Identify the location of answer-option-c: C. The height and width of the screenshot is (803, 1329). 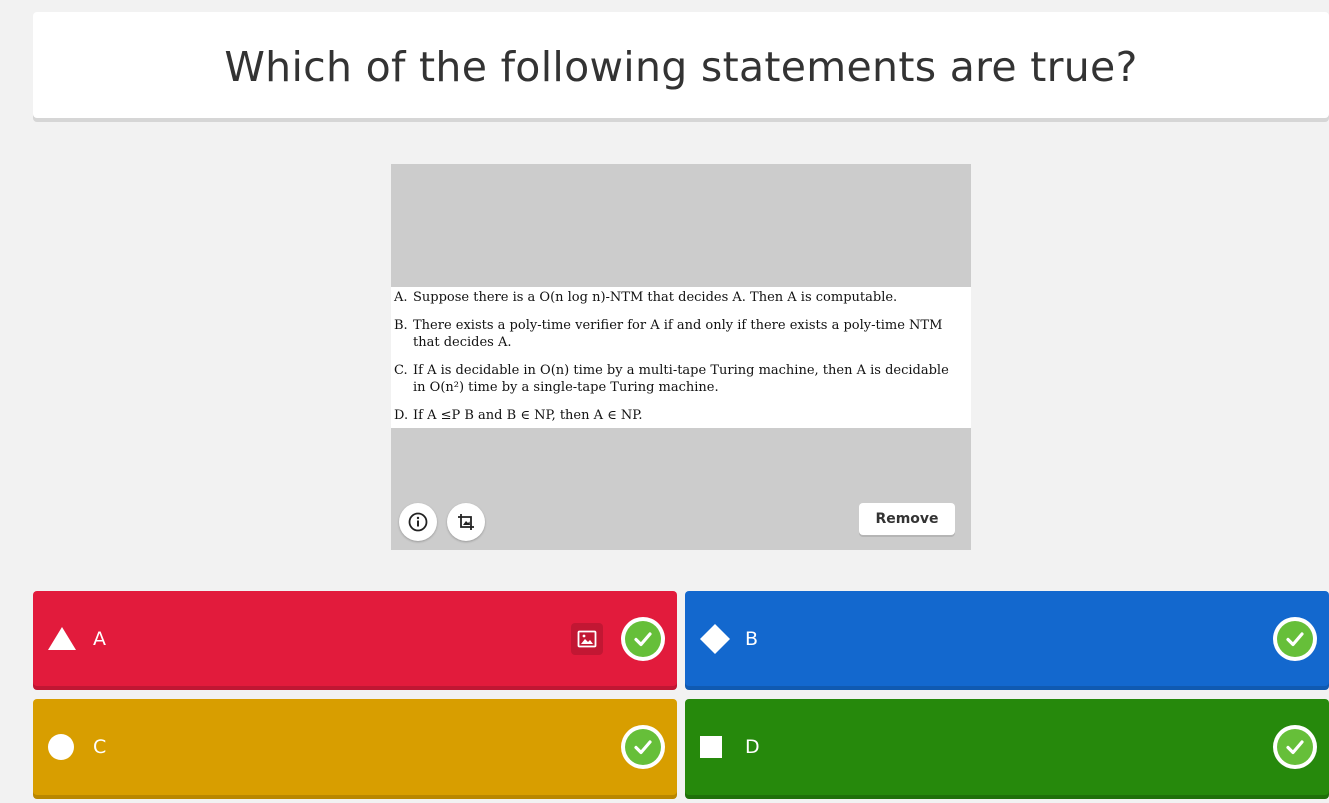
(355, 747).